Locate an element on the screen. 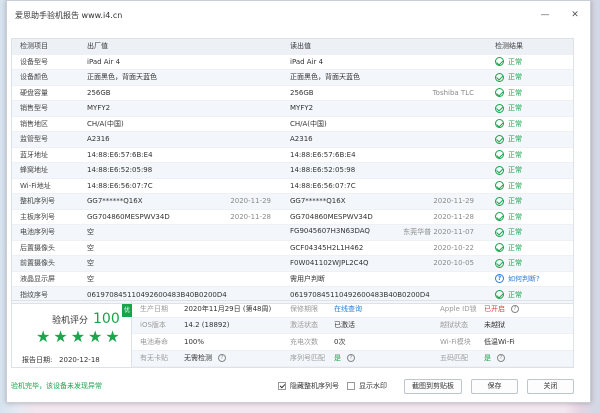 Image resolution: width=600 pixels, height=413 pixels. row-result: ? 如何判断? is located at coordinates (528, 279).